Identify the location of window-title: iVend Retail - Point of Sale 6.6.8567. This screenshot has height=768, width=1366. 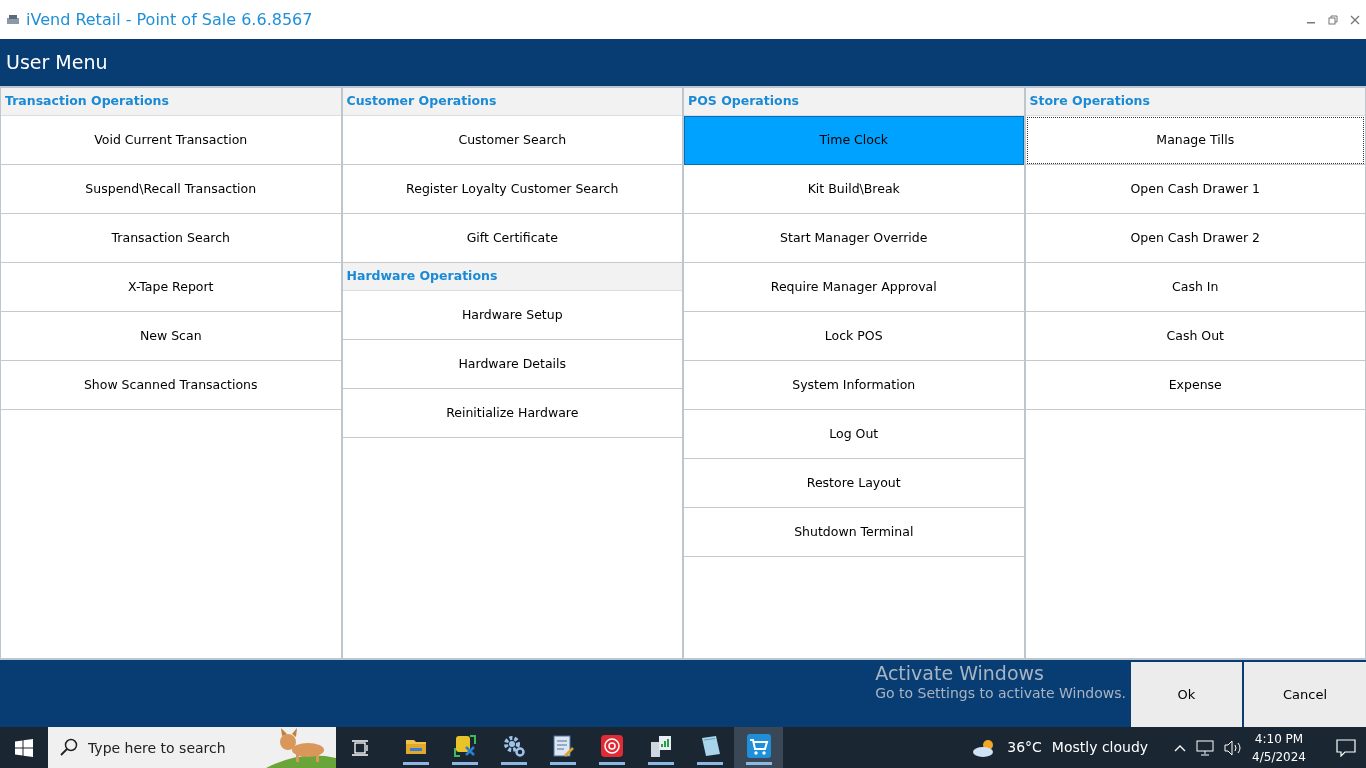
(169, 19).